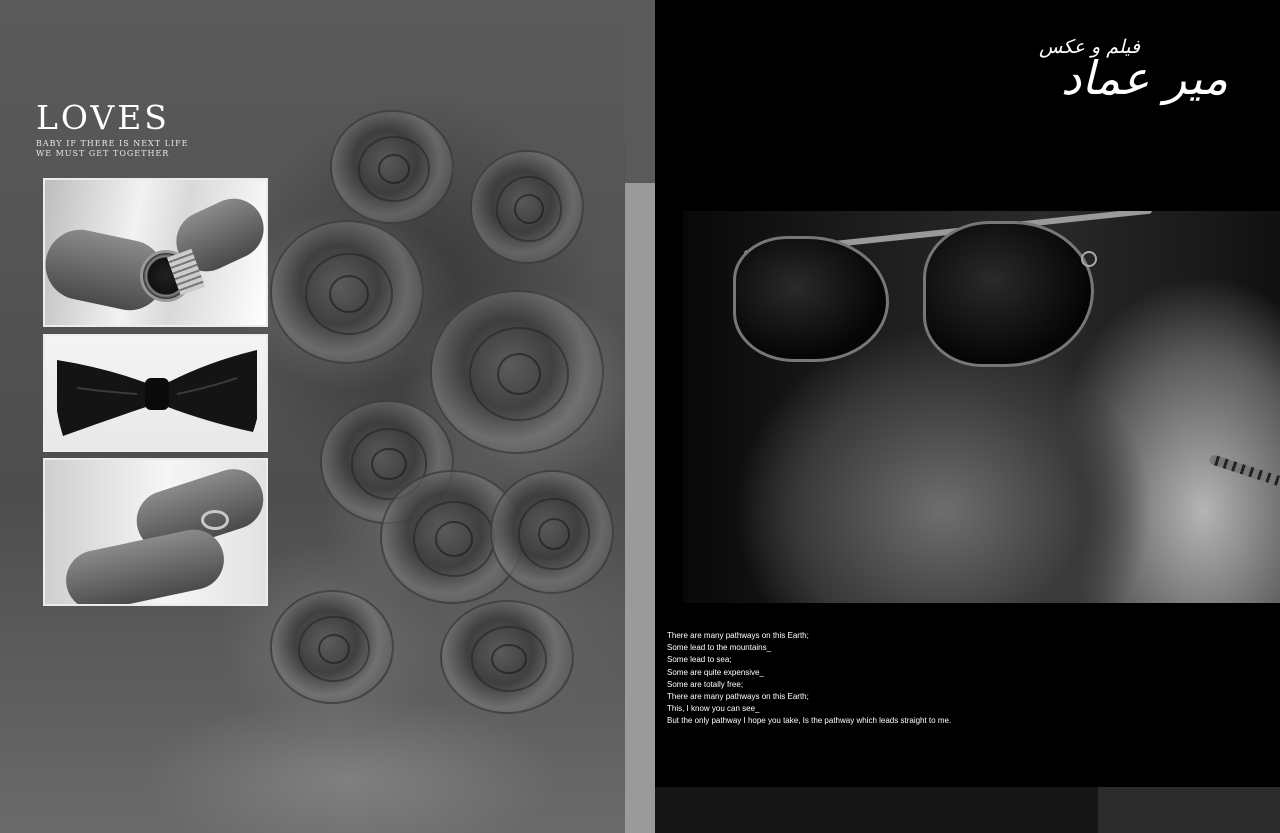 This screenshot has height=833, width=1280. Describe the element at coordinates (640, 508) in the screenshot. I see `spine-divider` at that location.